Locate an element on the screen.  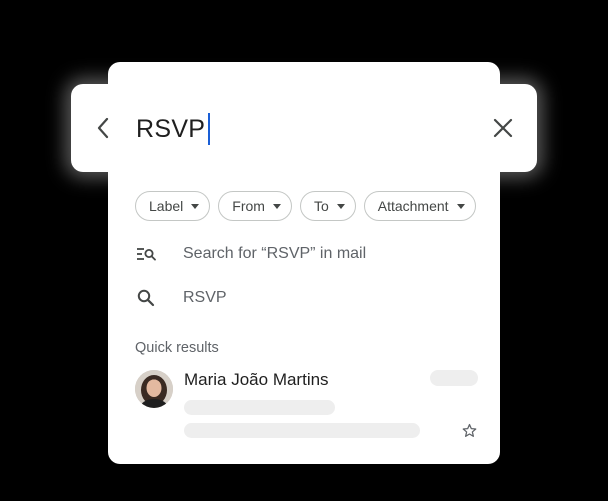
search-icon is located at coordinates (146, 298).